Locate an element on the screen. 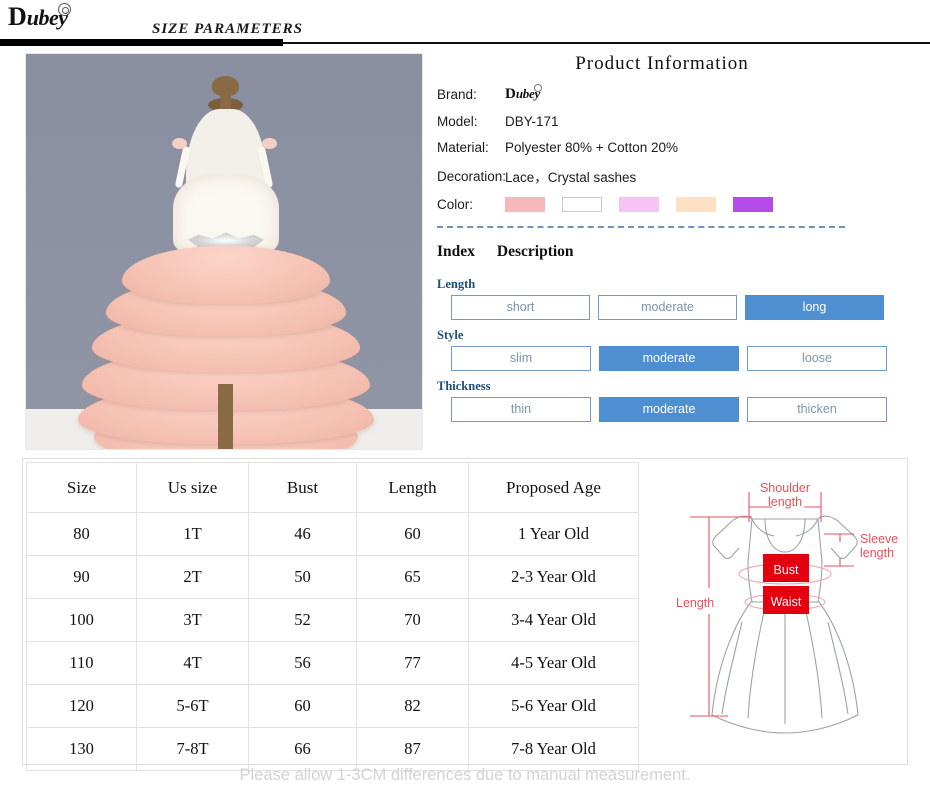 This screenshot has height=800, width=930. cell-length: 77 is located at coordinates (412, 663).